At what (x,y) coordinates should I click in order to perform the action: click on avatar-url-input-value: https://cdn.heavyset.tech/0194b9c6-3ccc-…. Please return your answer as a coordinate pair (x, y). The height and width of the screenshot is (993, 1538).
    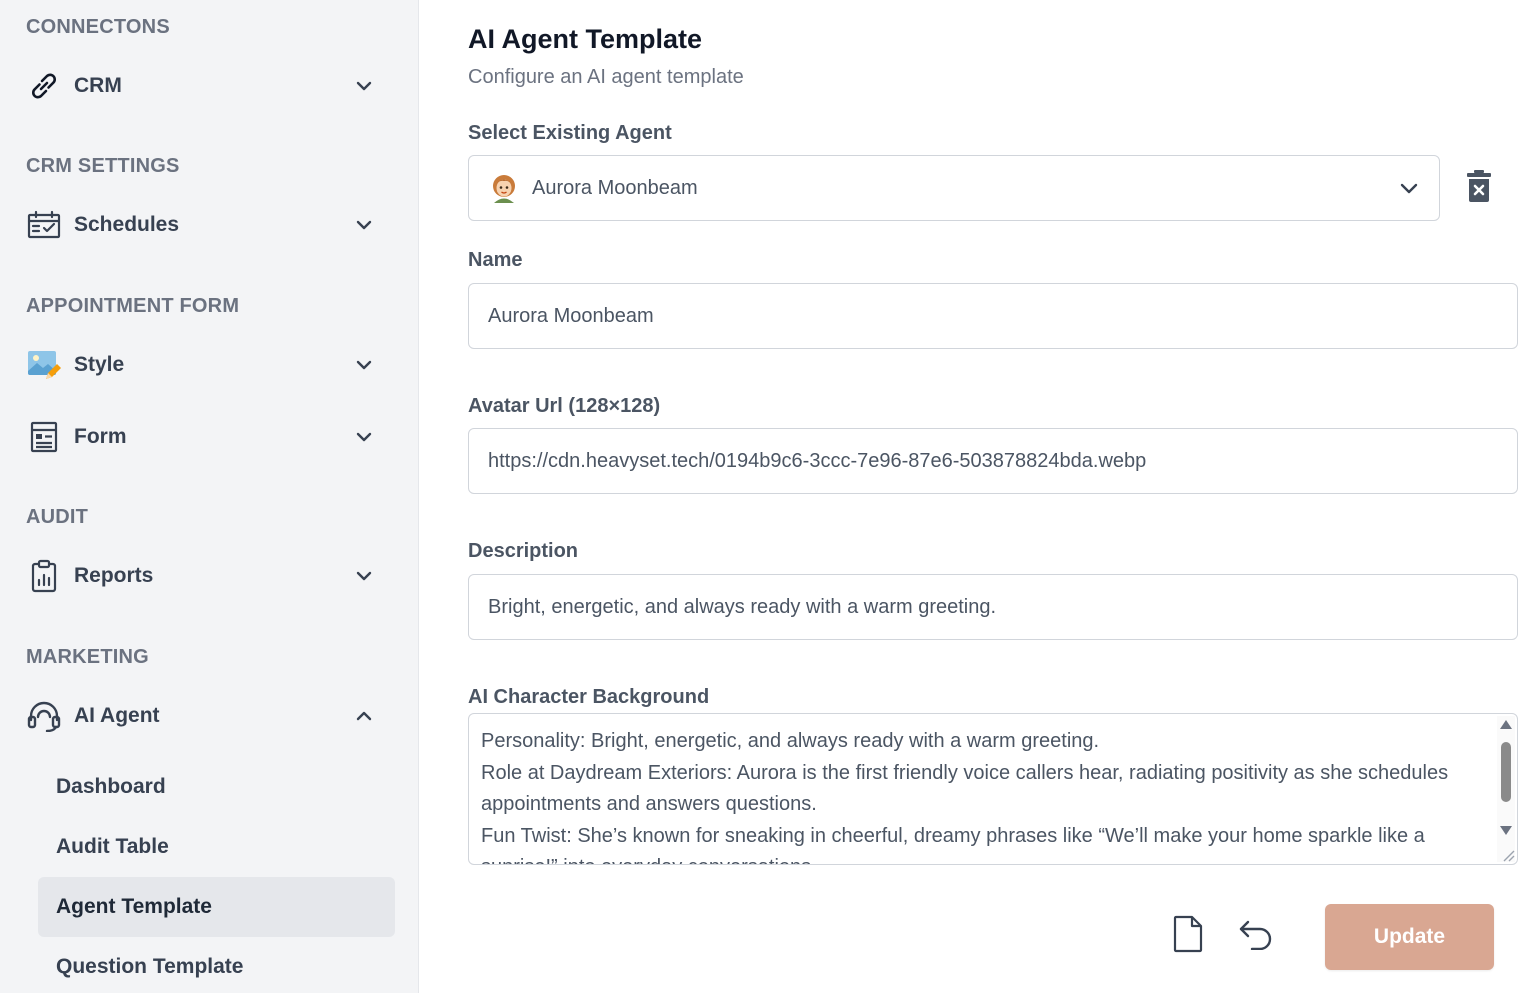
    Looking at the image, I should click on (817, 460).